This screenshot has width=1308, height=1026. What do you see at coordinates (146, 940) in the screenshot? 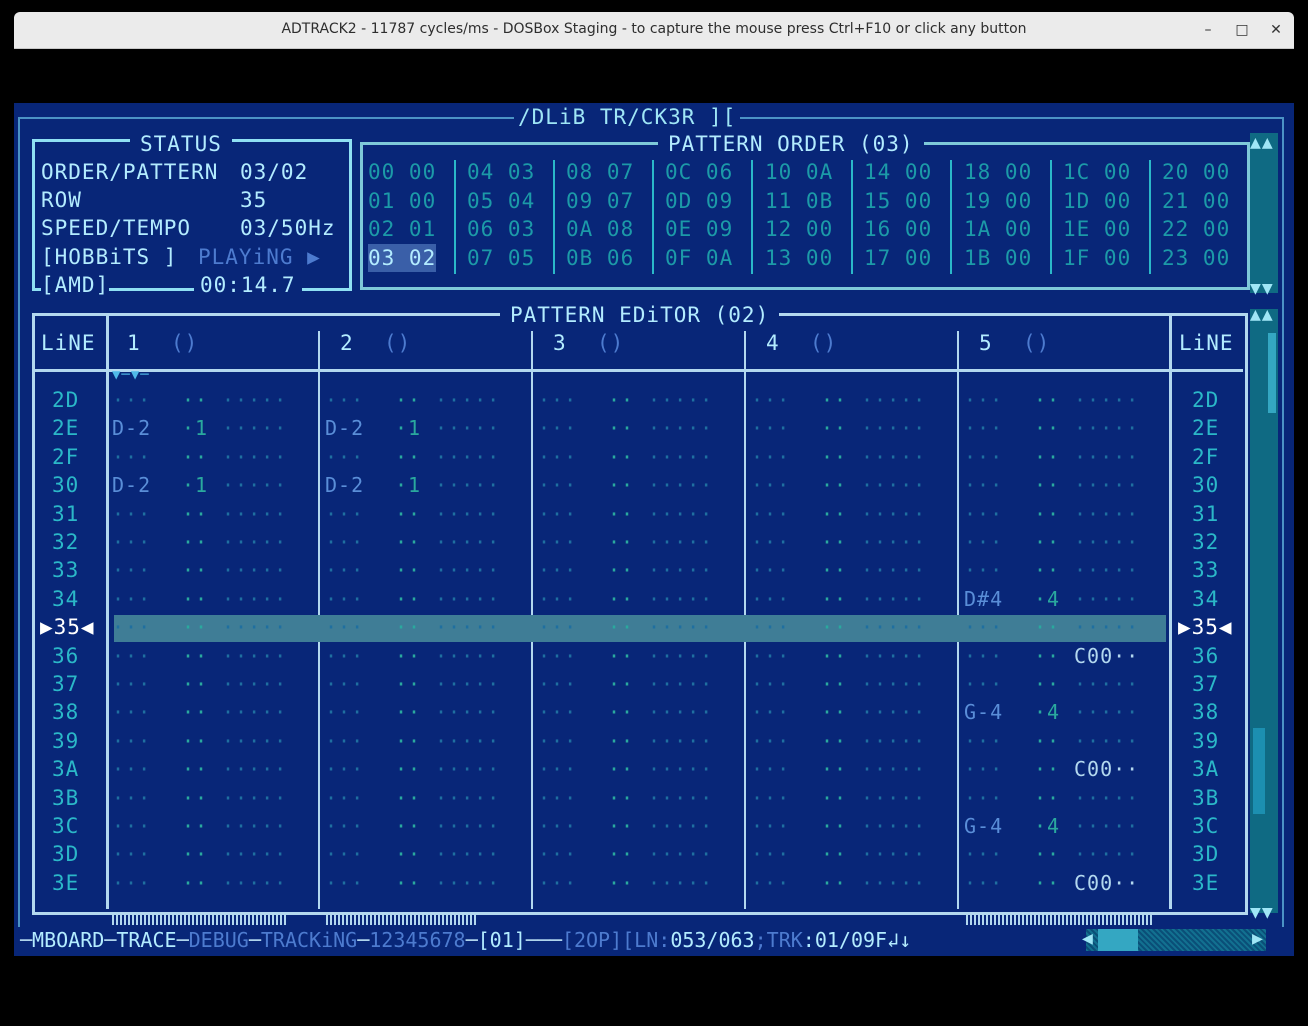
I see `trace-label: TRACE` at bounding box center [146, 940].